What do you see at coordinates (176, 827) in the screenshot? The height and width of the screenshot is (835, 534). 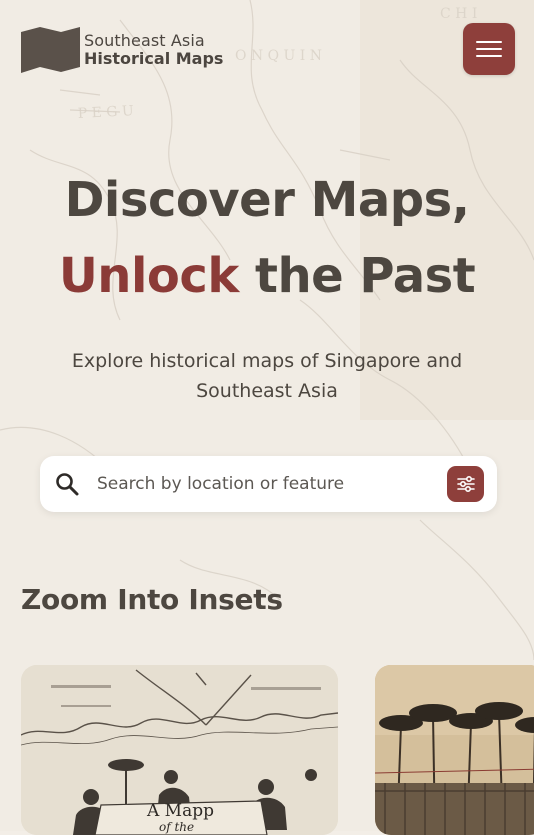 I see `card-caption-line-2: of the` at bounding box center [176, 827].